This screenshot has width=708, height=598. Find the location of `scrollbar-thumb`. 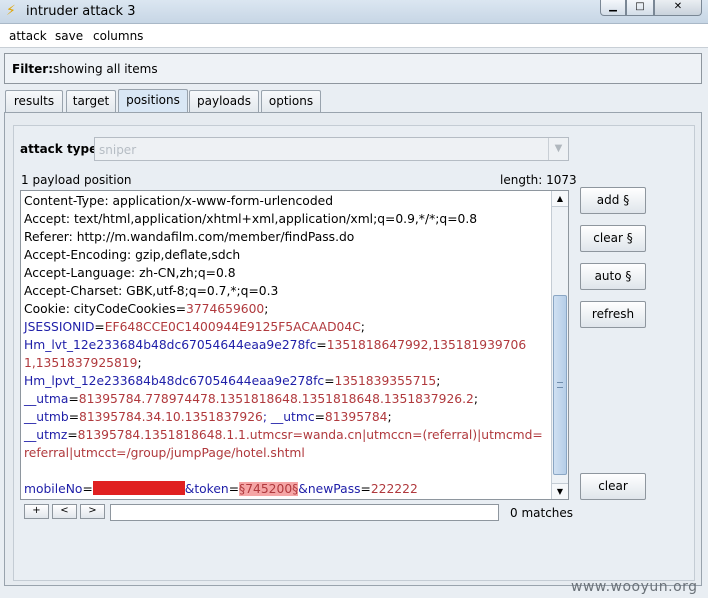

scrollbar-thumb is located at coordinates (560, 385).